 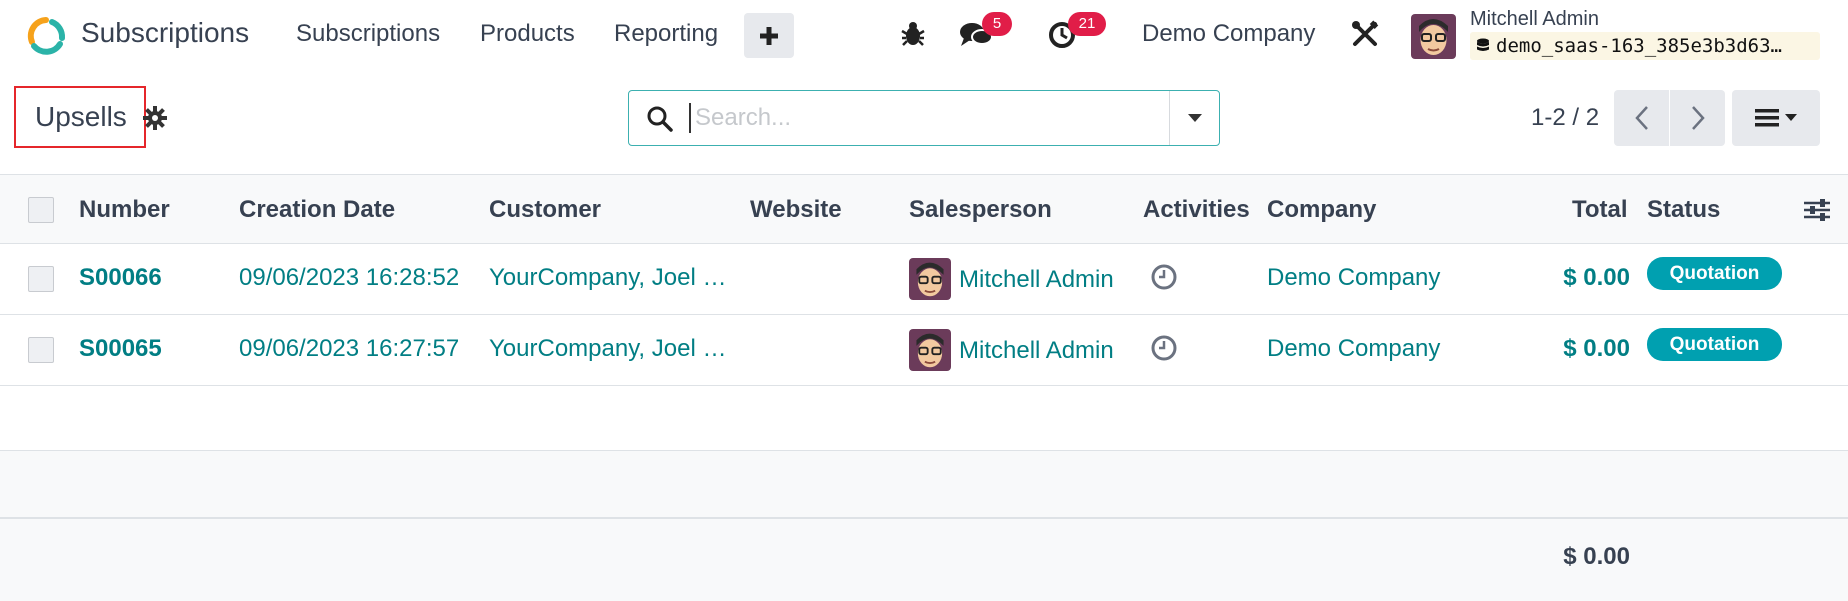 What do you see at coordinates (120, 278) in the screenshot?
I see `order-number: S00066` at bounding box center [120, 278].